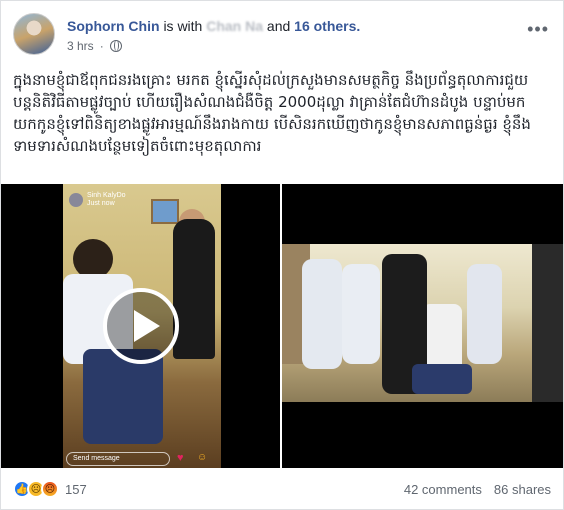 The width and height of the screenshot is (564, 510). I want to click on globe-icon, so click(115, 46).